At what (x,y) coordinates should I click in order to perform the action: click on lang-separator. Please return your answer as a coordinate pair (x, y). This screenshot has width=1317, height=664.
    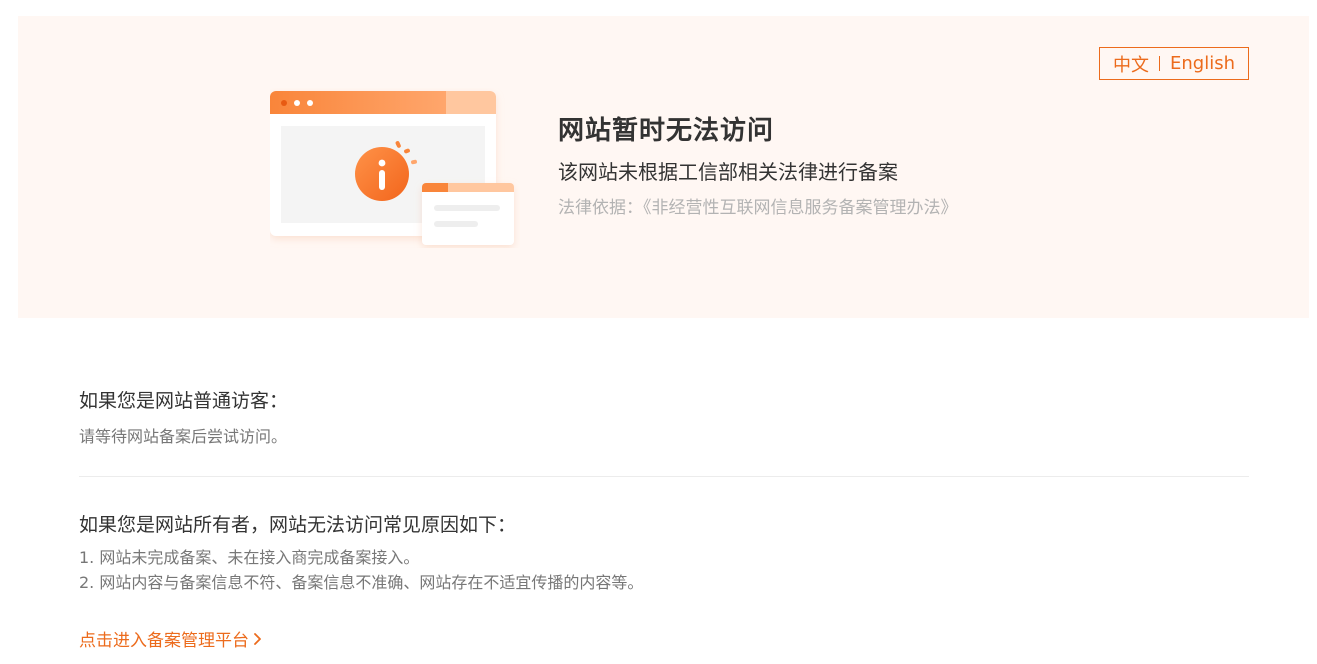
    Looking at the image, I should click on (1159, 63).